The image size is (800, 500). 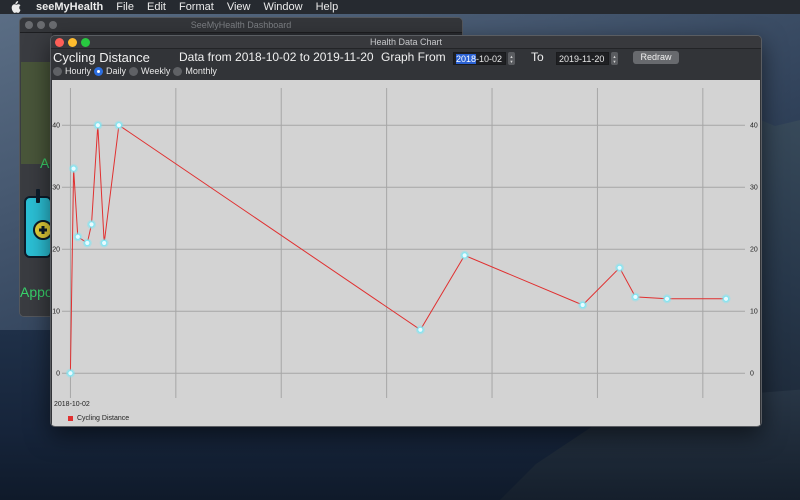 I want to click on minimize-button, so click(x=72, y=42).